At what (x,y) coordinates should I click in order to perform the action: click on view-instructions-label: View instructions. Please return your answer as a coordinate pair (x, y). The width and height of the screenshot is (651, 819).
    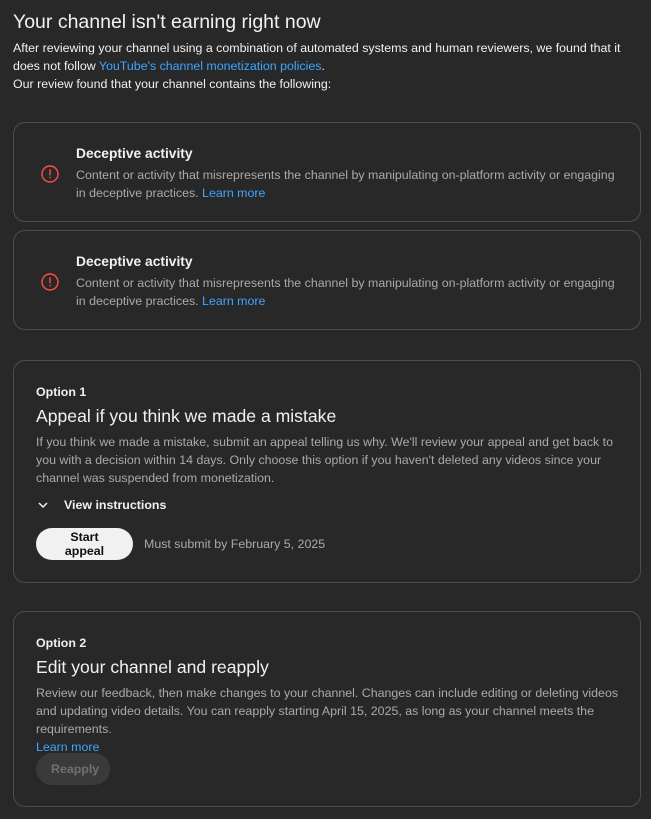
    Looking at the image, I should click on (115, 505).